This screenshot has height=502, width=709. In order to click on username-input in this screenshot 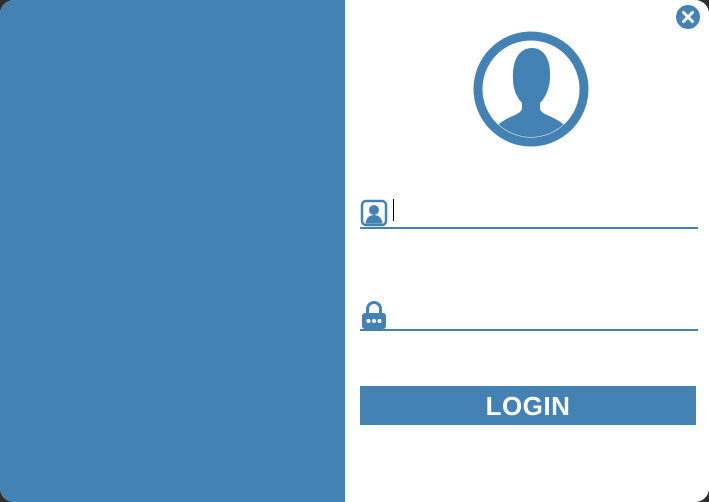, I will do `click(544, 211)`.